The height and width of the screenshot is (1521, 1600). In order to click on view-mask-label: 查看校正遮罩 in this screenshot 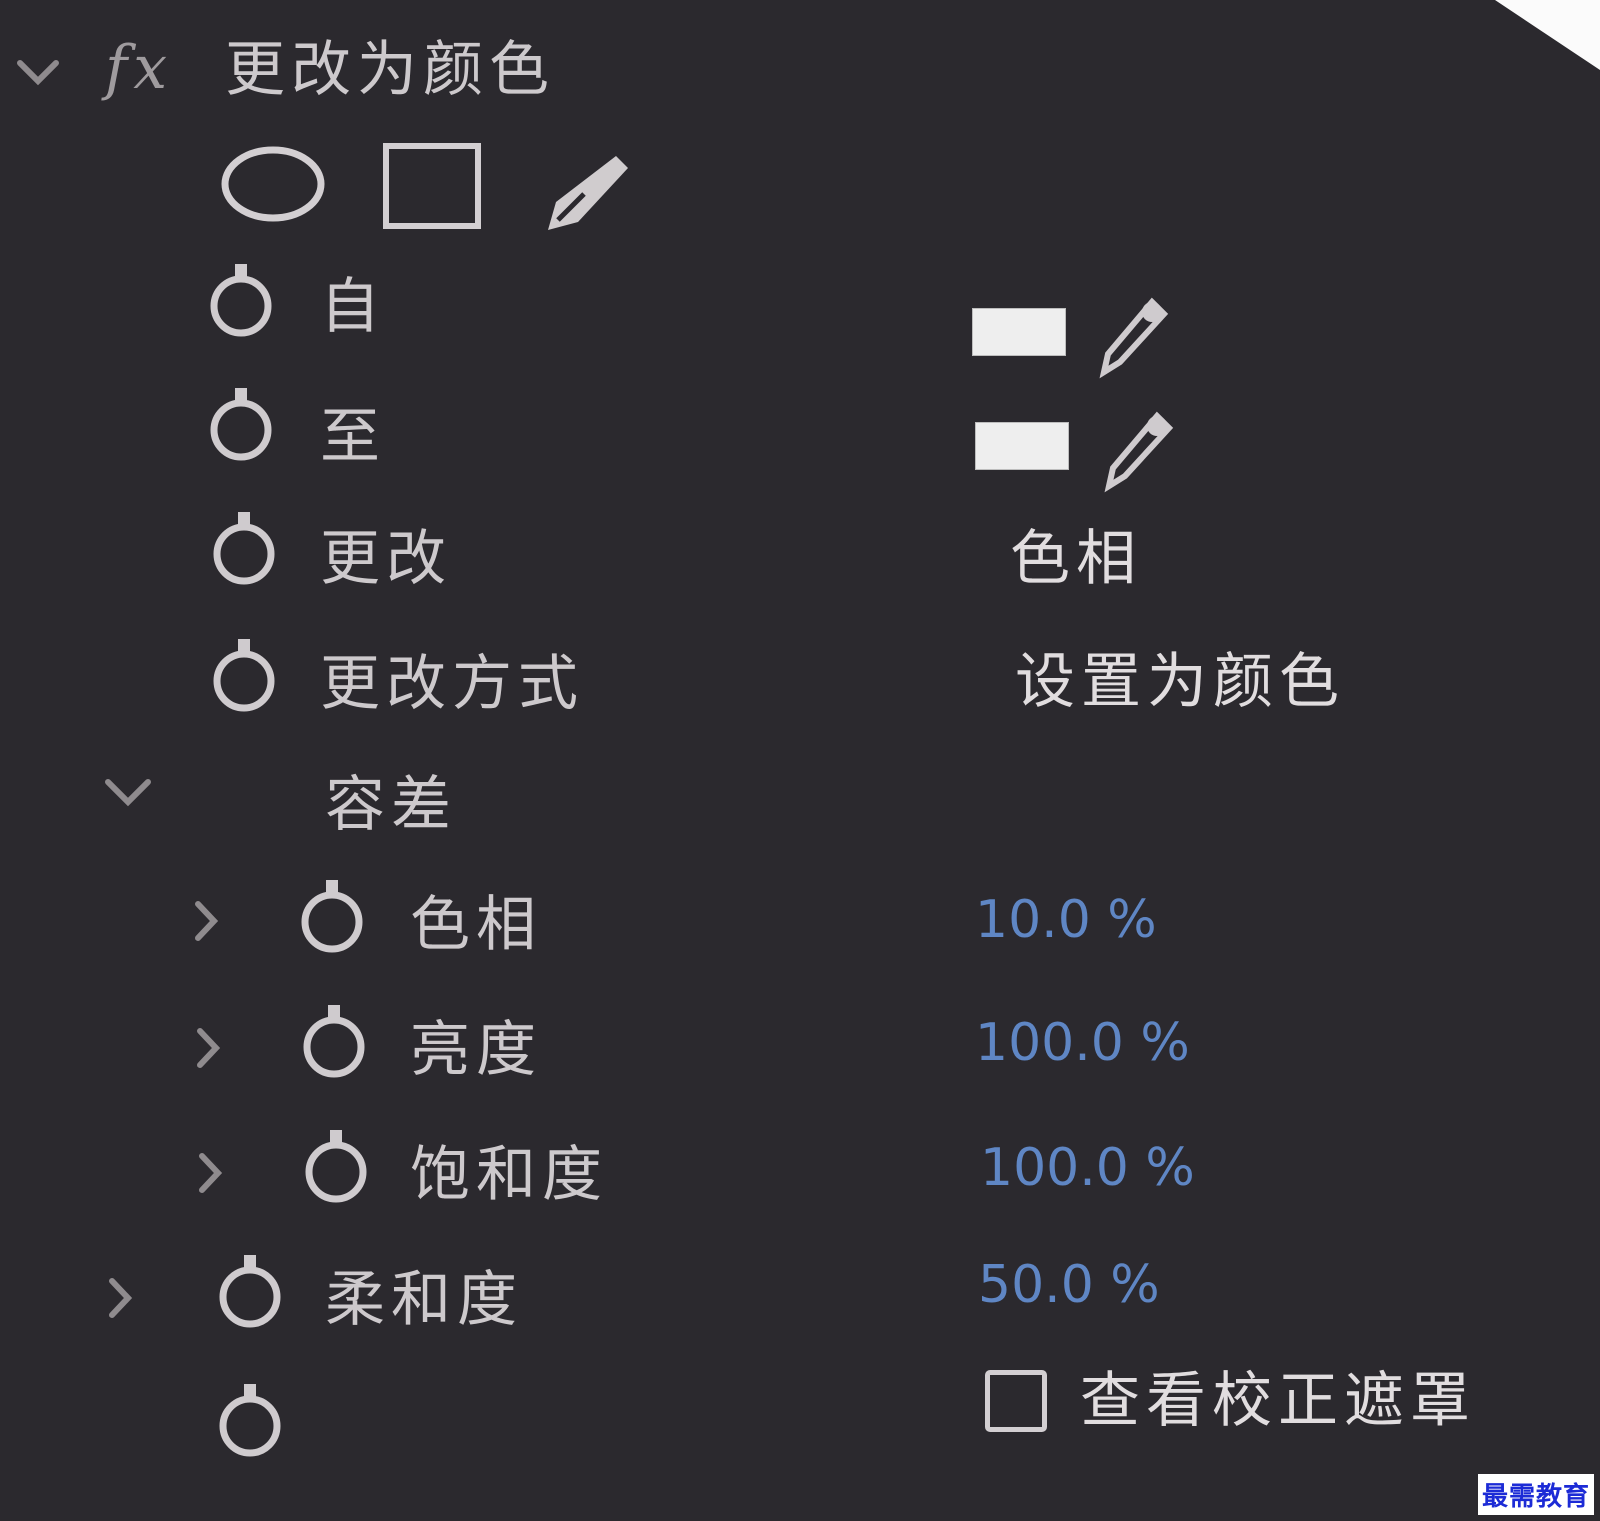, I will do `click(1278, 1401)`.